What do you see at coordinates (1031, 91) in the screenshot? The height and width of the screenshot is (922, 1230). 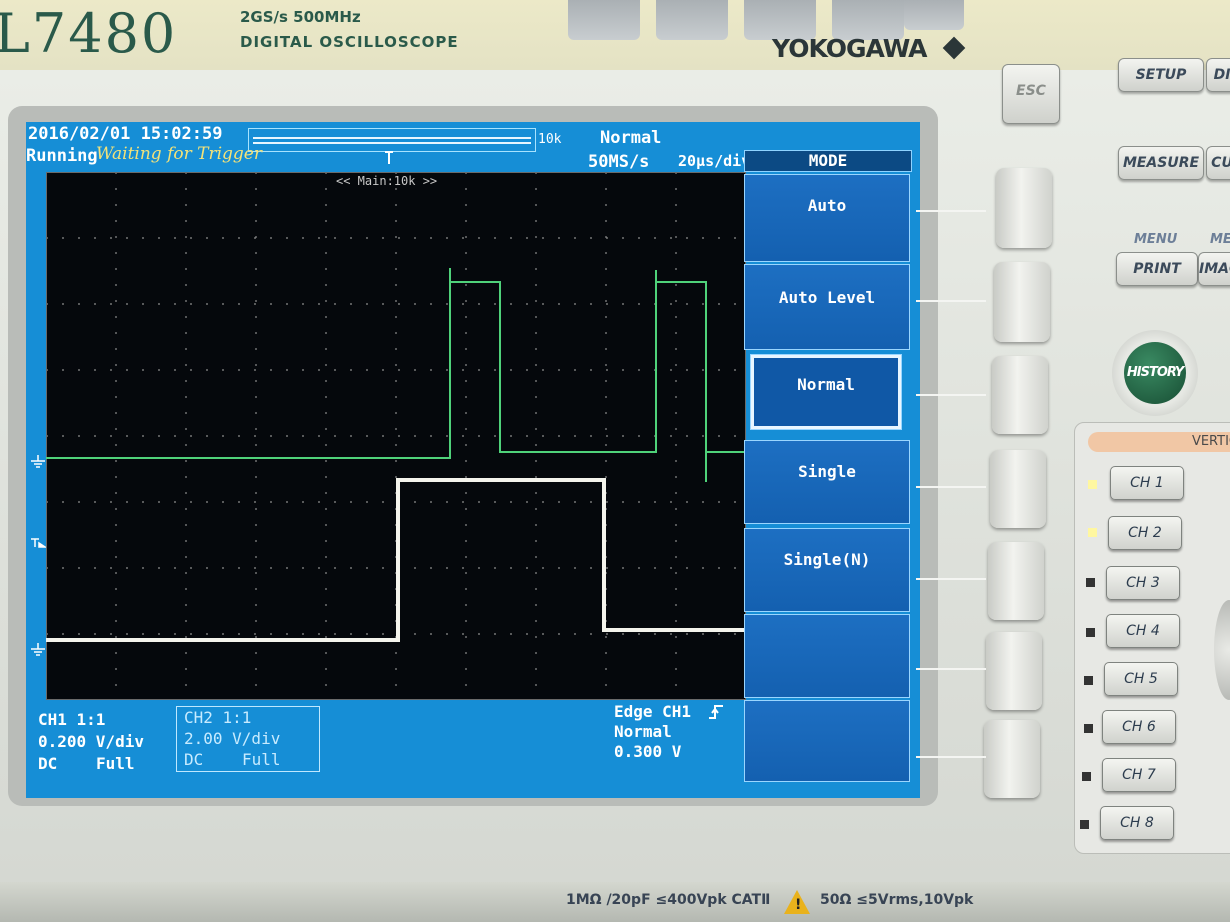 I see `esc-label: ESC` at bounding box center [1031, 91].